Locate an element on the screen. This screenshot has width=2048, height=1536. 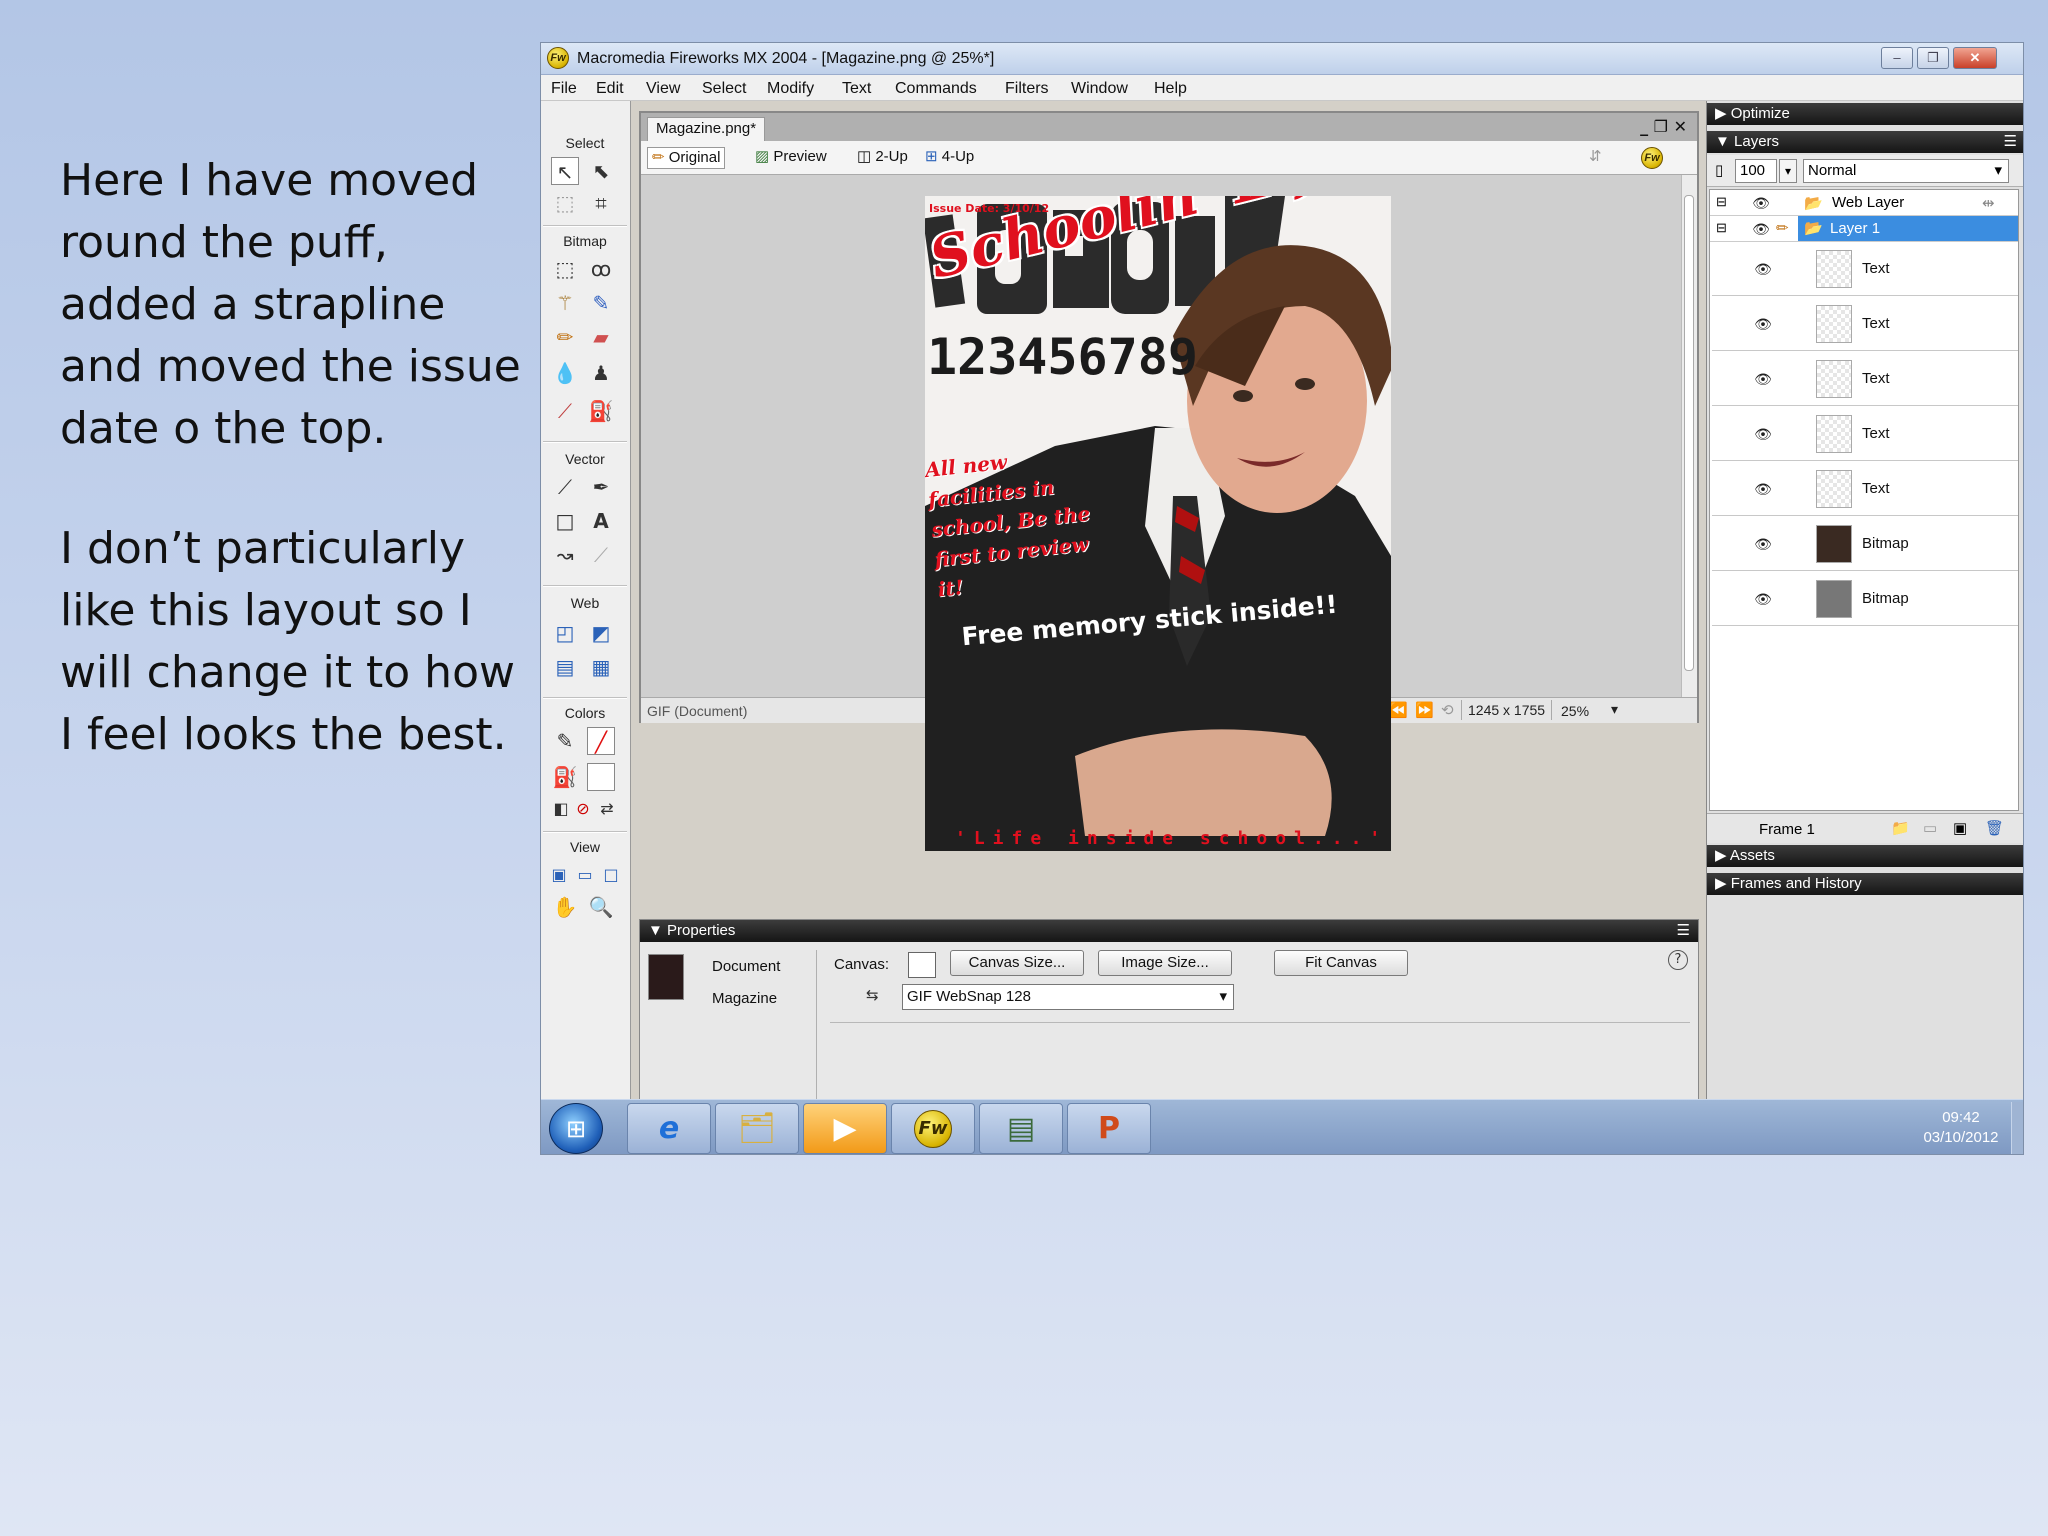
zoom-dropdown-icon: ▾ is located at coordinates (1614, 709).